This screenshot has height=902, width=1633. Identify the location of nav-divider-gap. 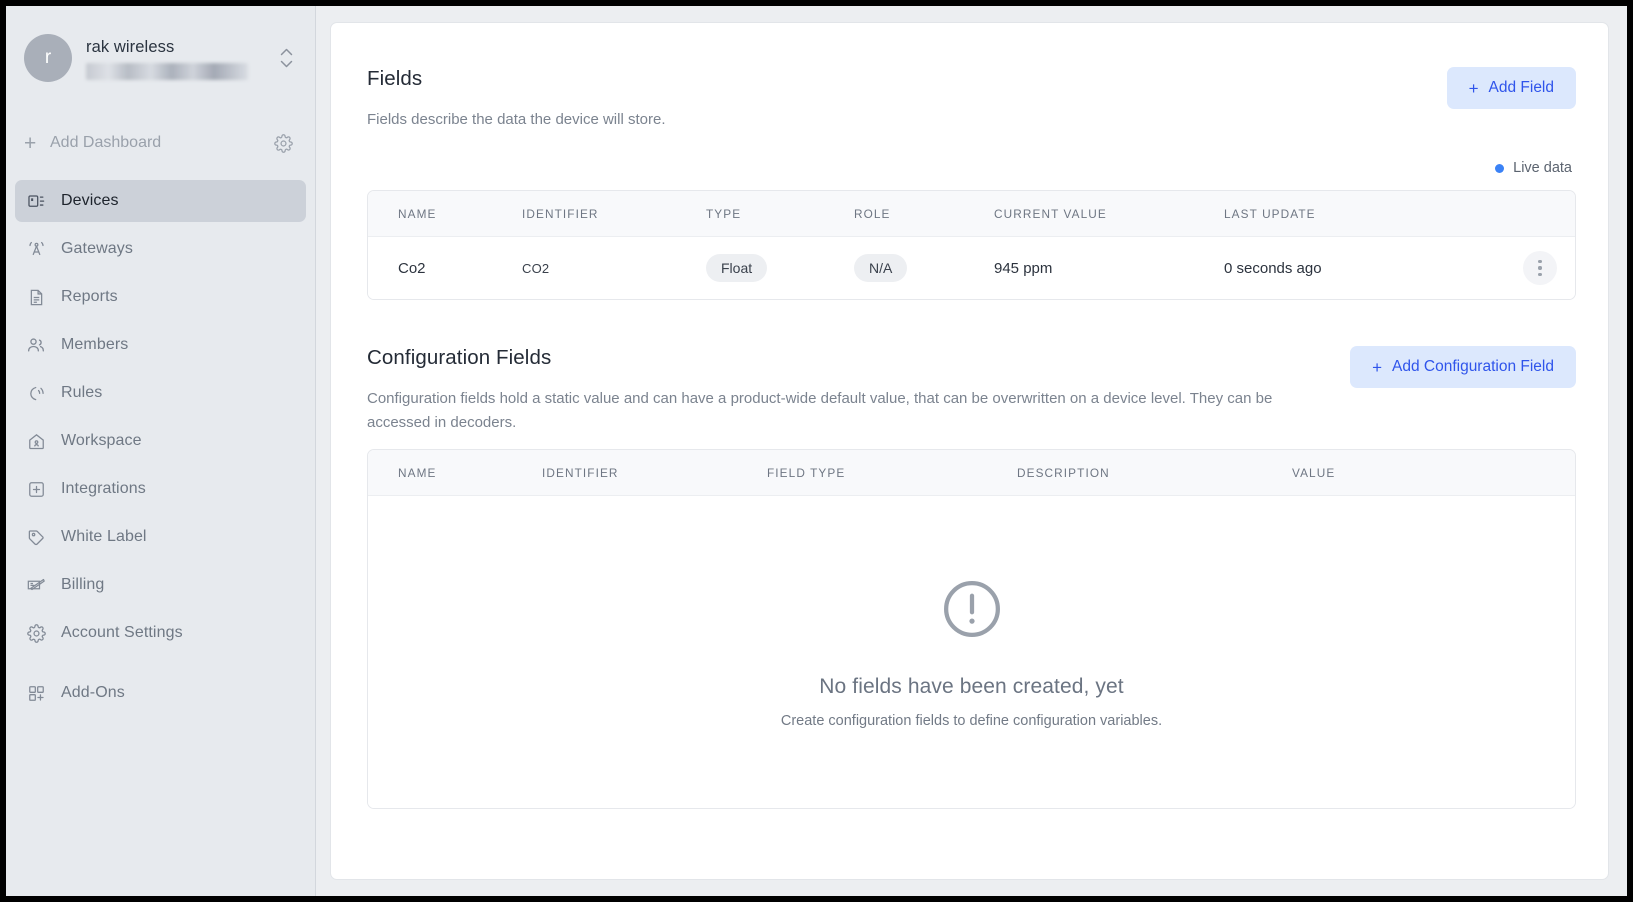
(160, 666).